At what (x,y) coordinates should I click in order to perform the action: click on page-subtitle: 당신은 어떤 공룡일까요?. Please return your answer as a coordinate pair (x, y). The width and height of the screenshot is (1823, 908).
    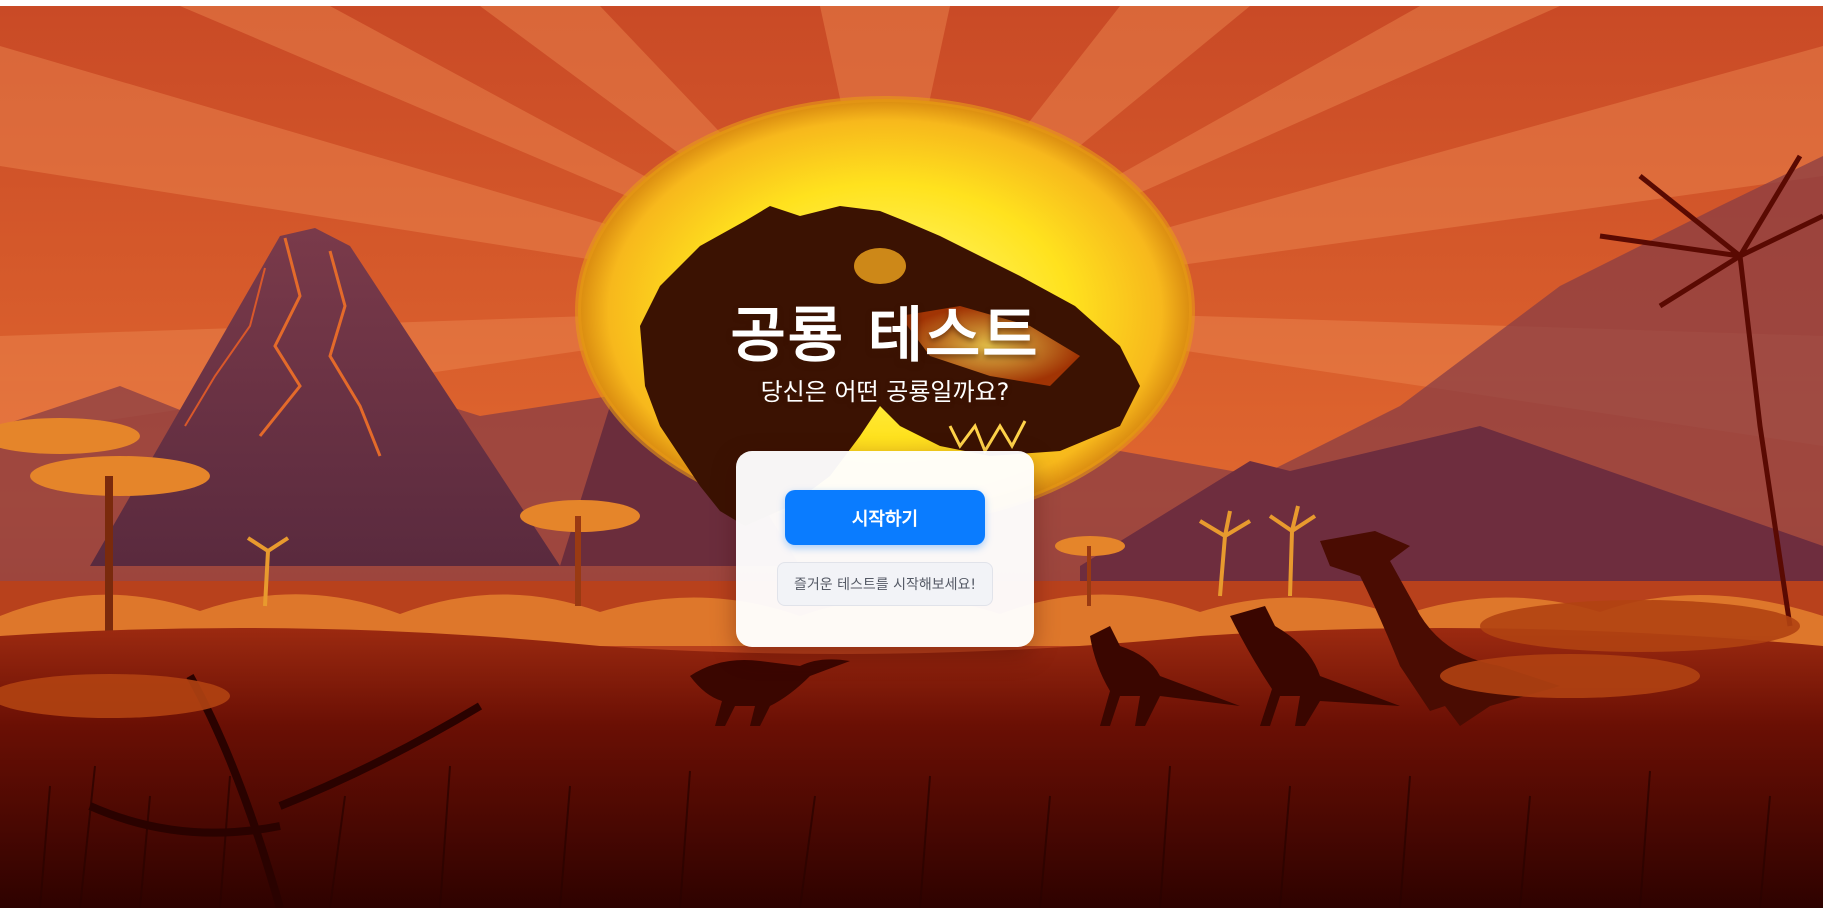
    Looking at the image, I should click on (885, 392).